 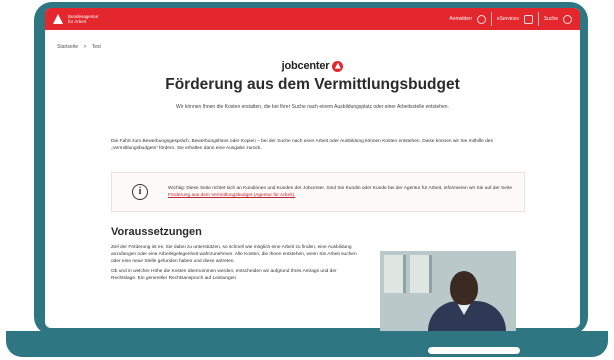 I want to click on requirements-heading: Voraussetzungen, so click(x=156, y=232).